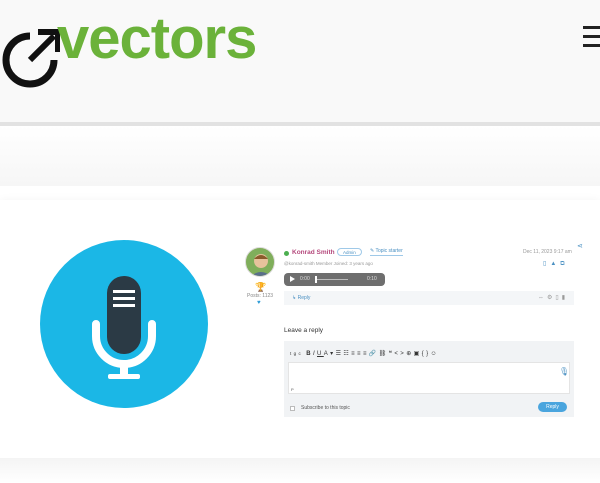 The width and height of the screenshot is (600, 483). Describe the element at coordinates (384, 354) in the screenshot. I see `toolbar-button-12: ⛓` at that location.